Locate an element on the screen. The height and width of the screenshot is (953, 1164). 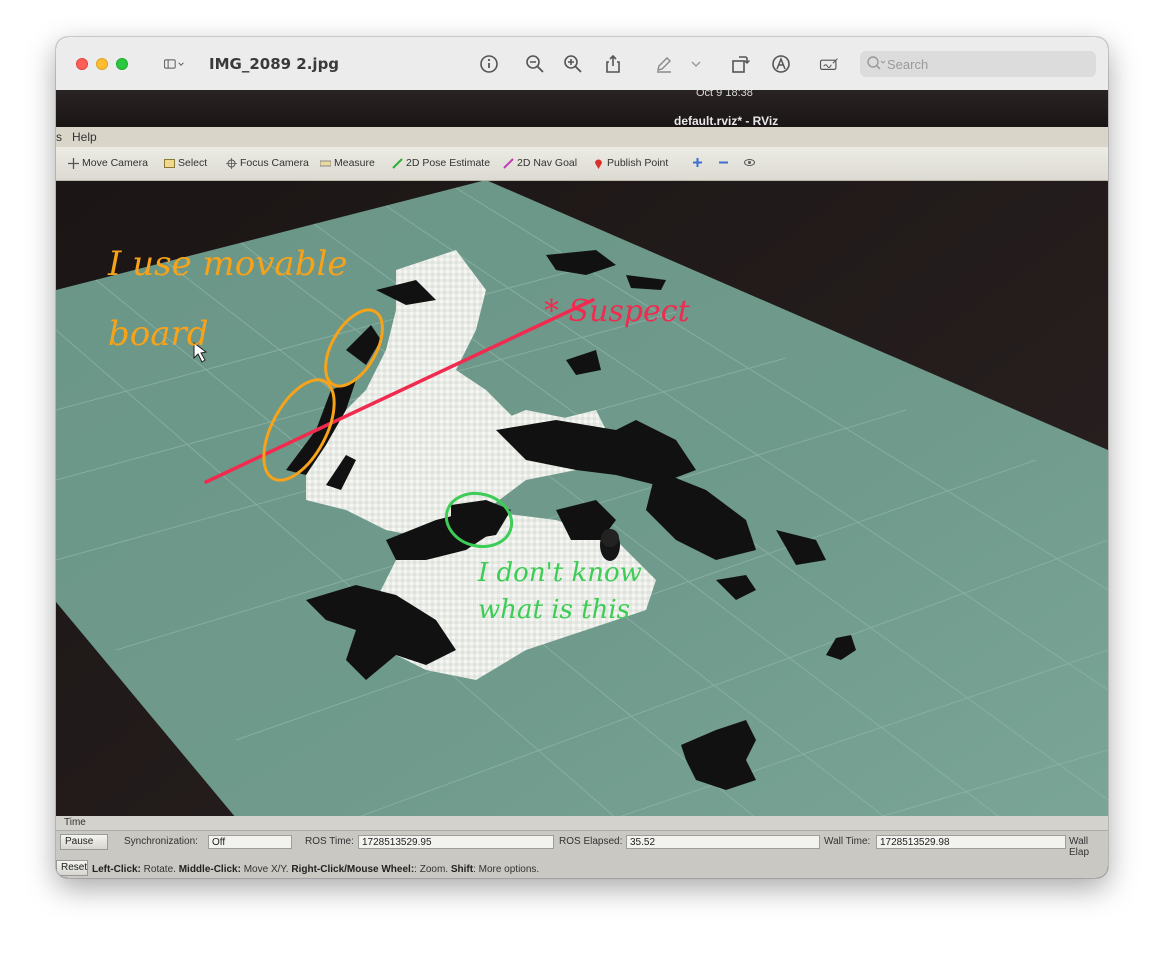
menu-item-tools: s is located at coordinates (59, 137).